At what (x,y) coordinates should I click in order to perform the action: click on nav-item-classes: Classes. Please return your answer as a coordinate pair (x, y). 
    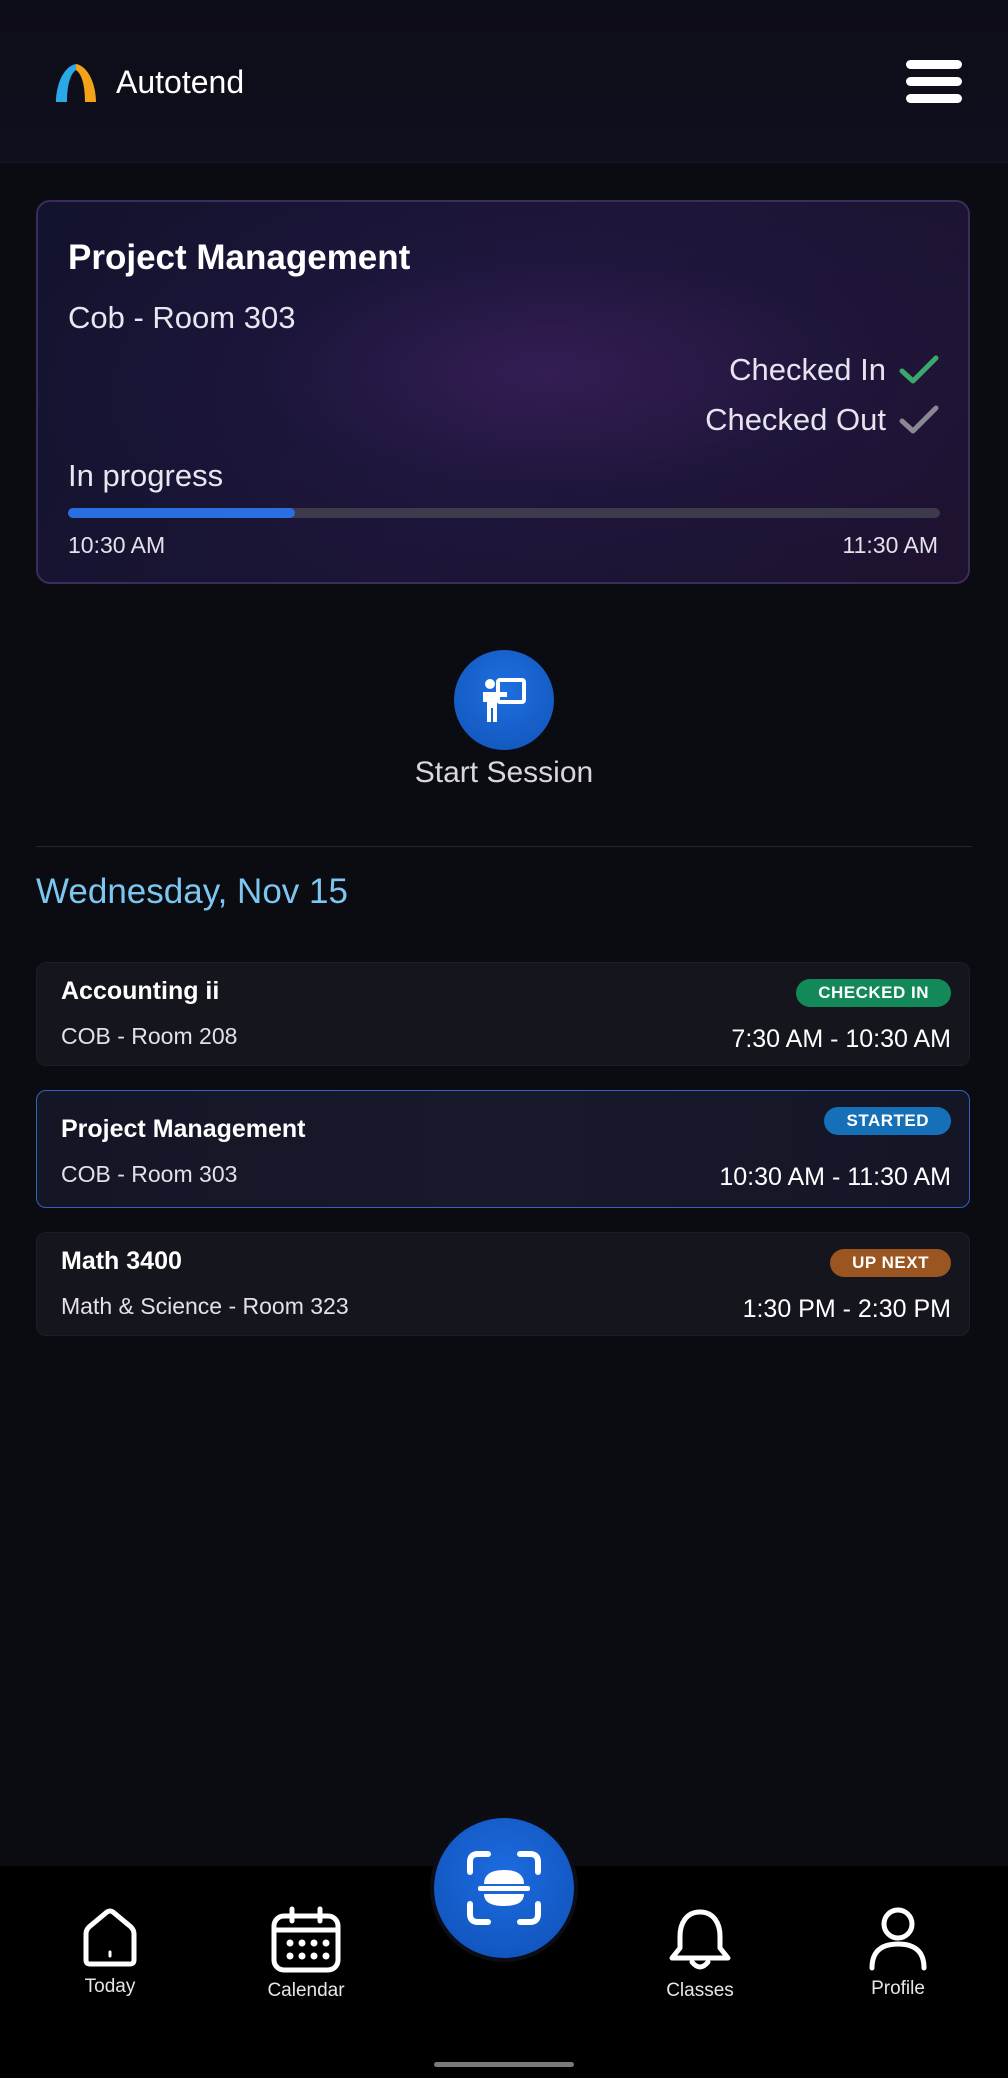
    Looking at the image, I should click on (700, 1954).